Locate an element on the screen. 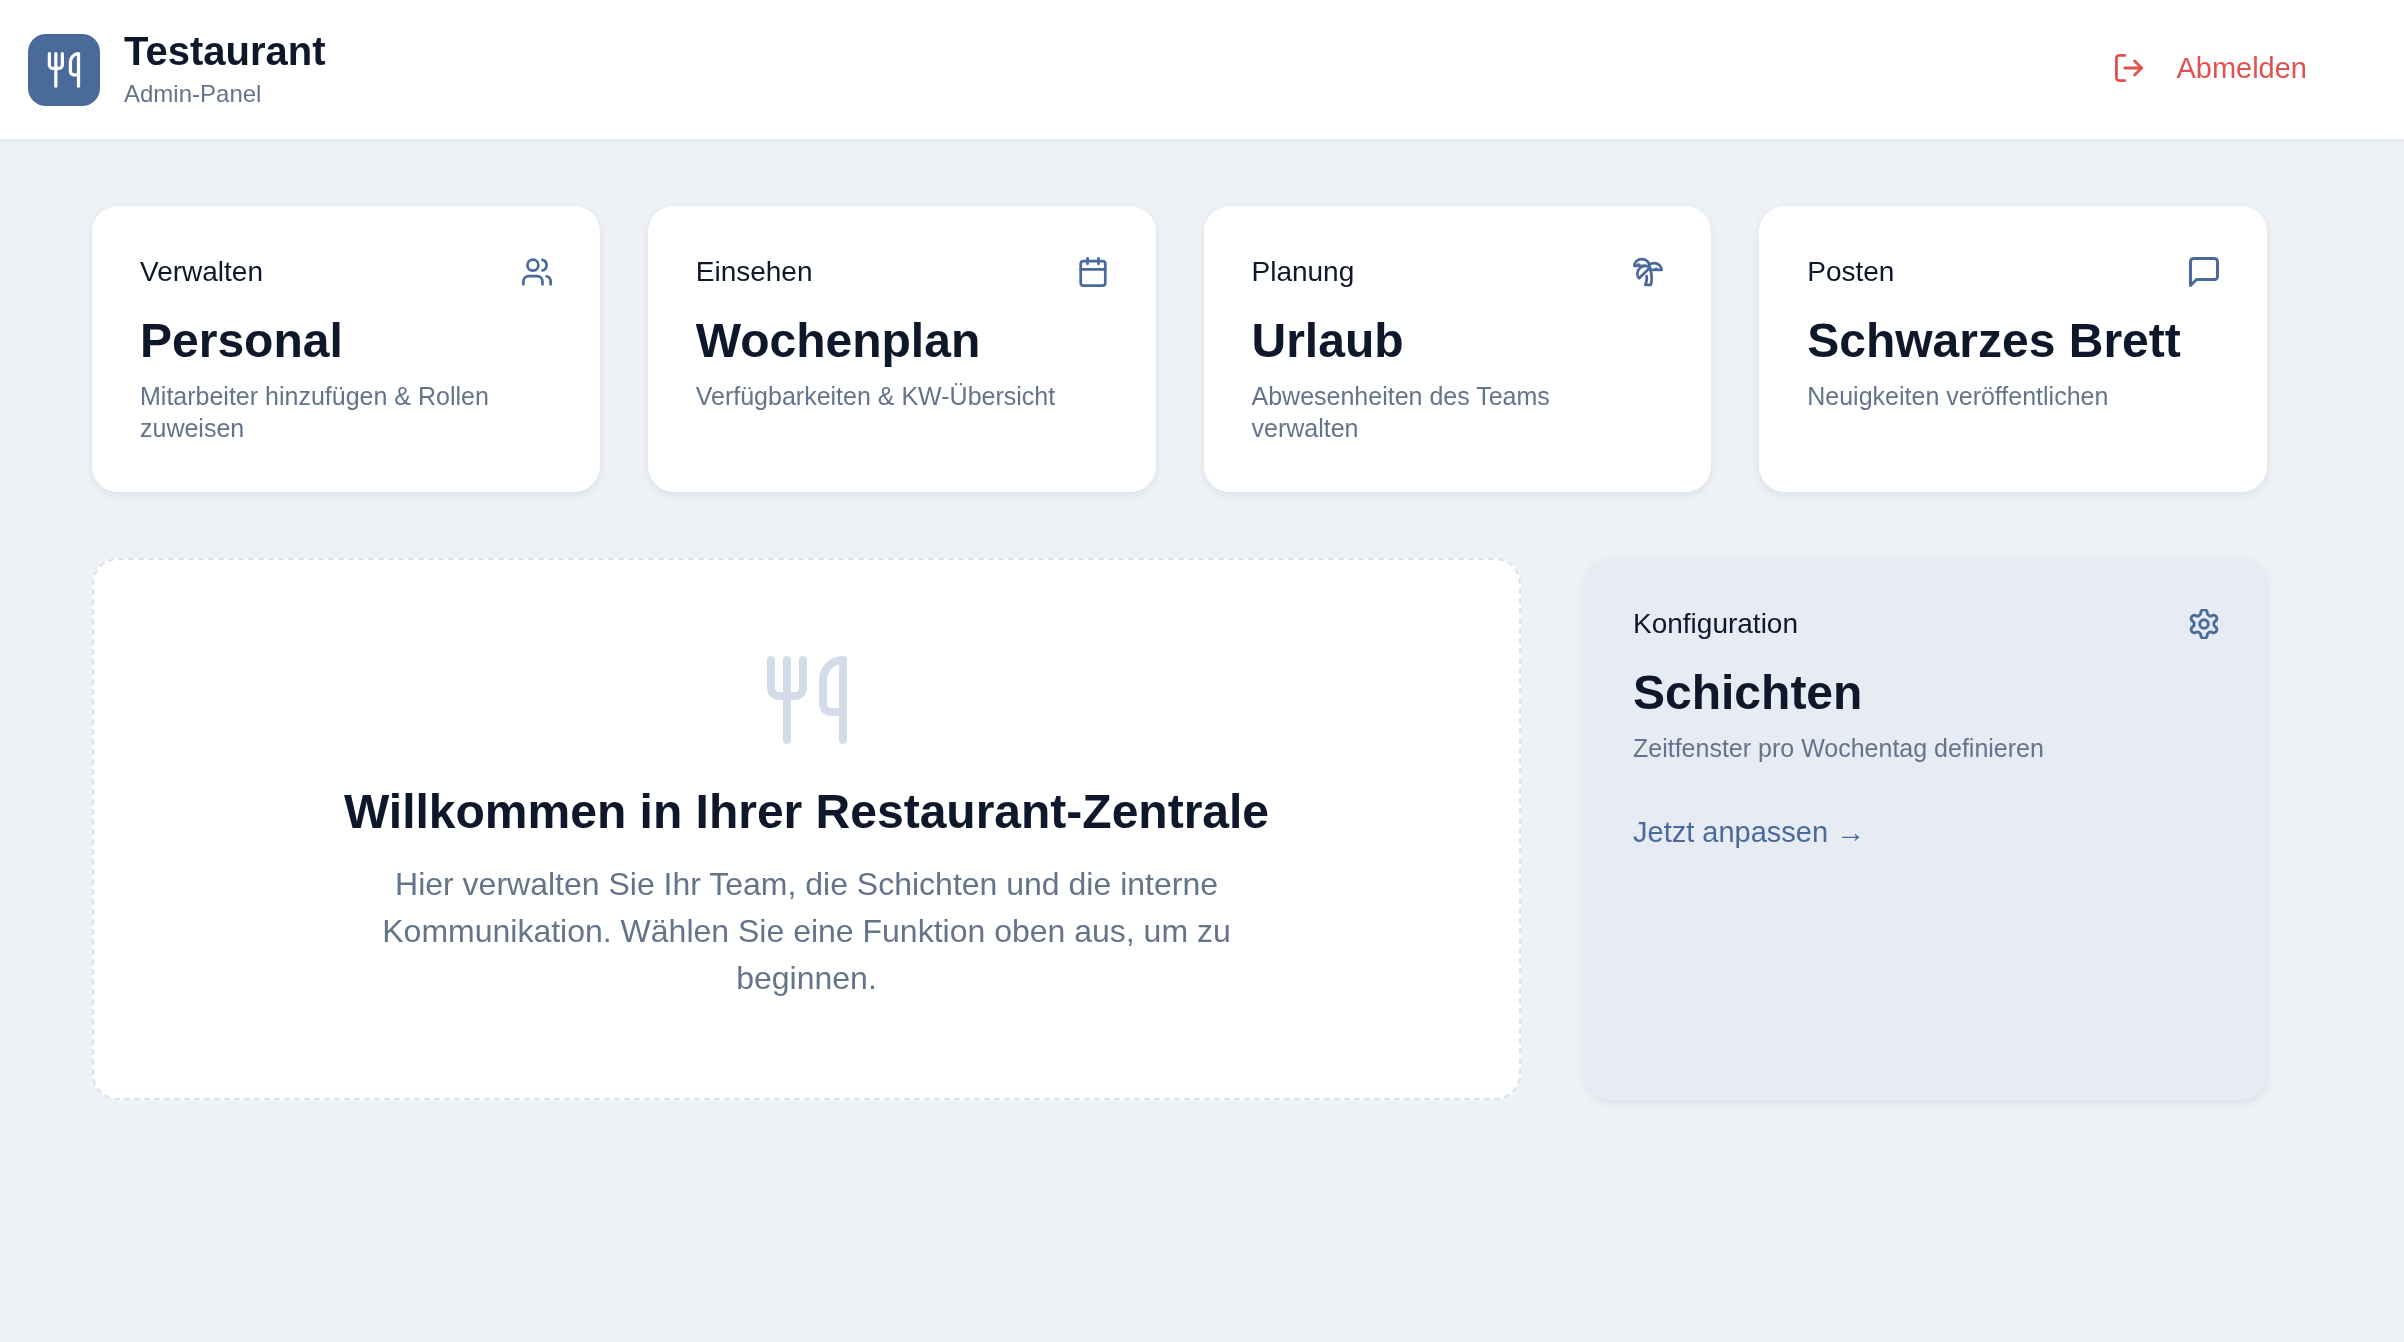 This screenshot has height=1342, width=2404. utensils-logo-icon is located at coordinates (64, 69).